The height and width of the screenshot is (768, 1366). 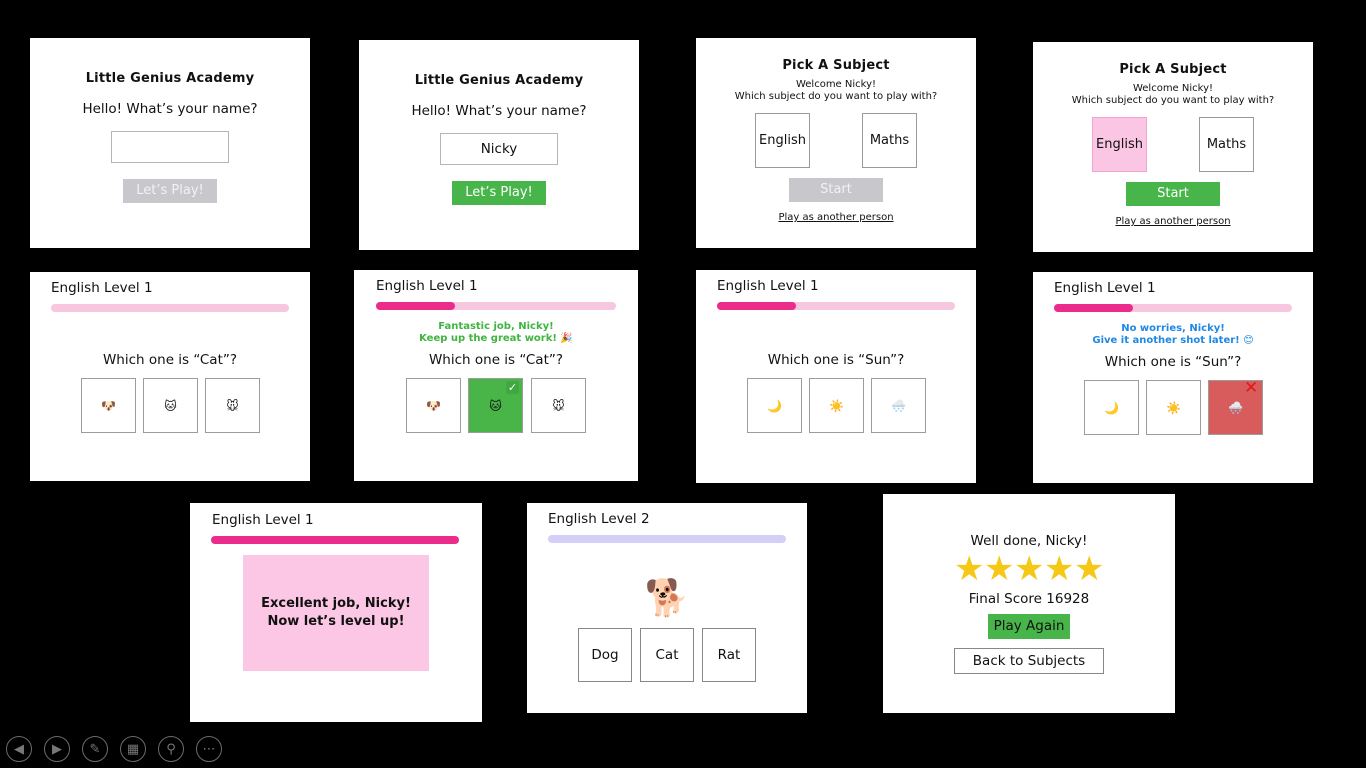 What do you see at coordinates (170, 78) in the screenshot?
I see `app-title: Little Genius Academy` at bounding box center [170, 78].